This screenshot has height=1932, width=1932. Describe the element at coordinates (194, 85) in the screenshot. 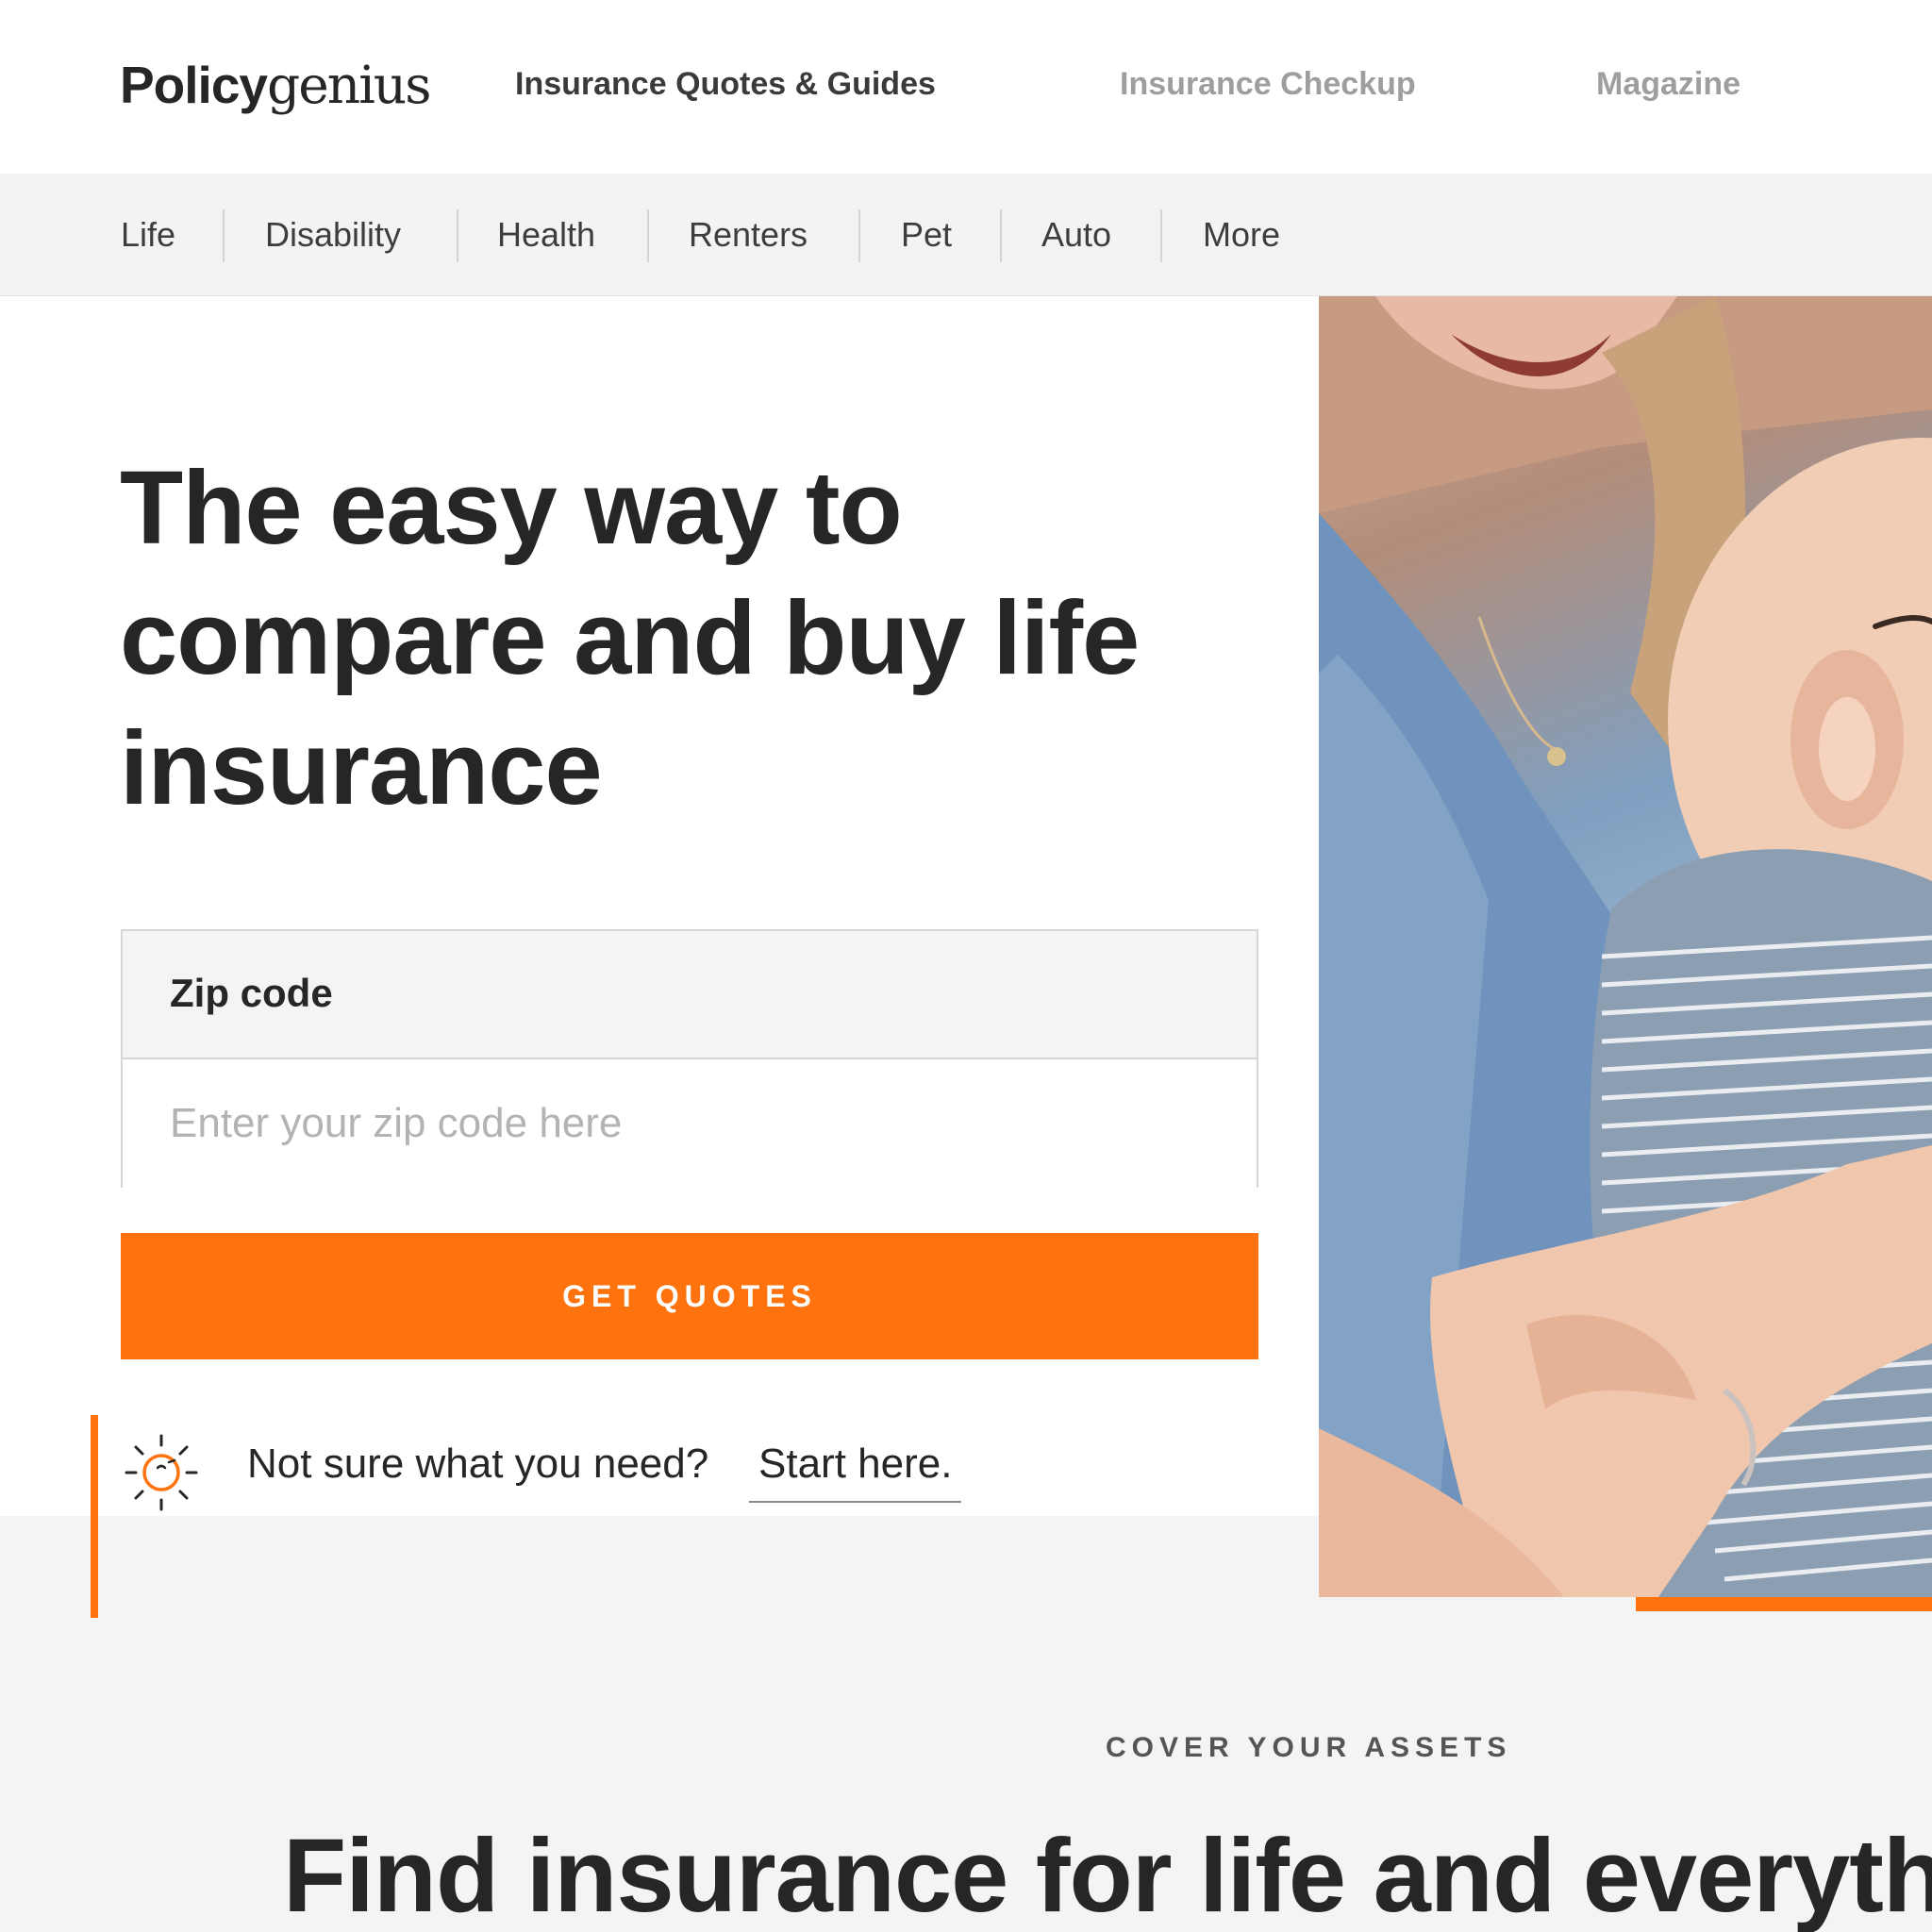

I see `logo-bold-text: Policy` at that location.